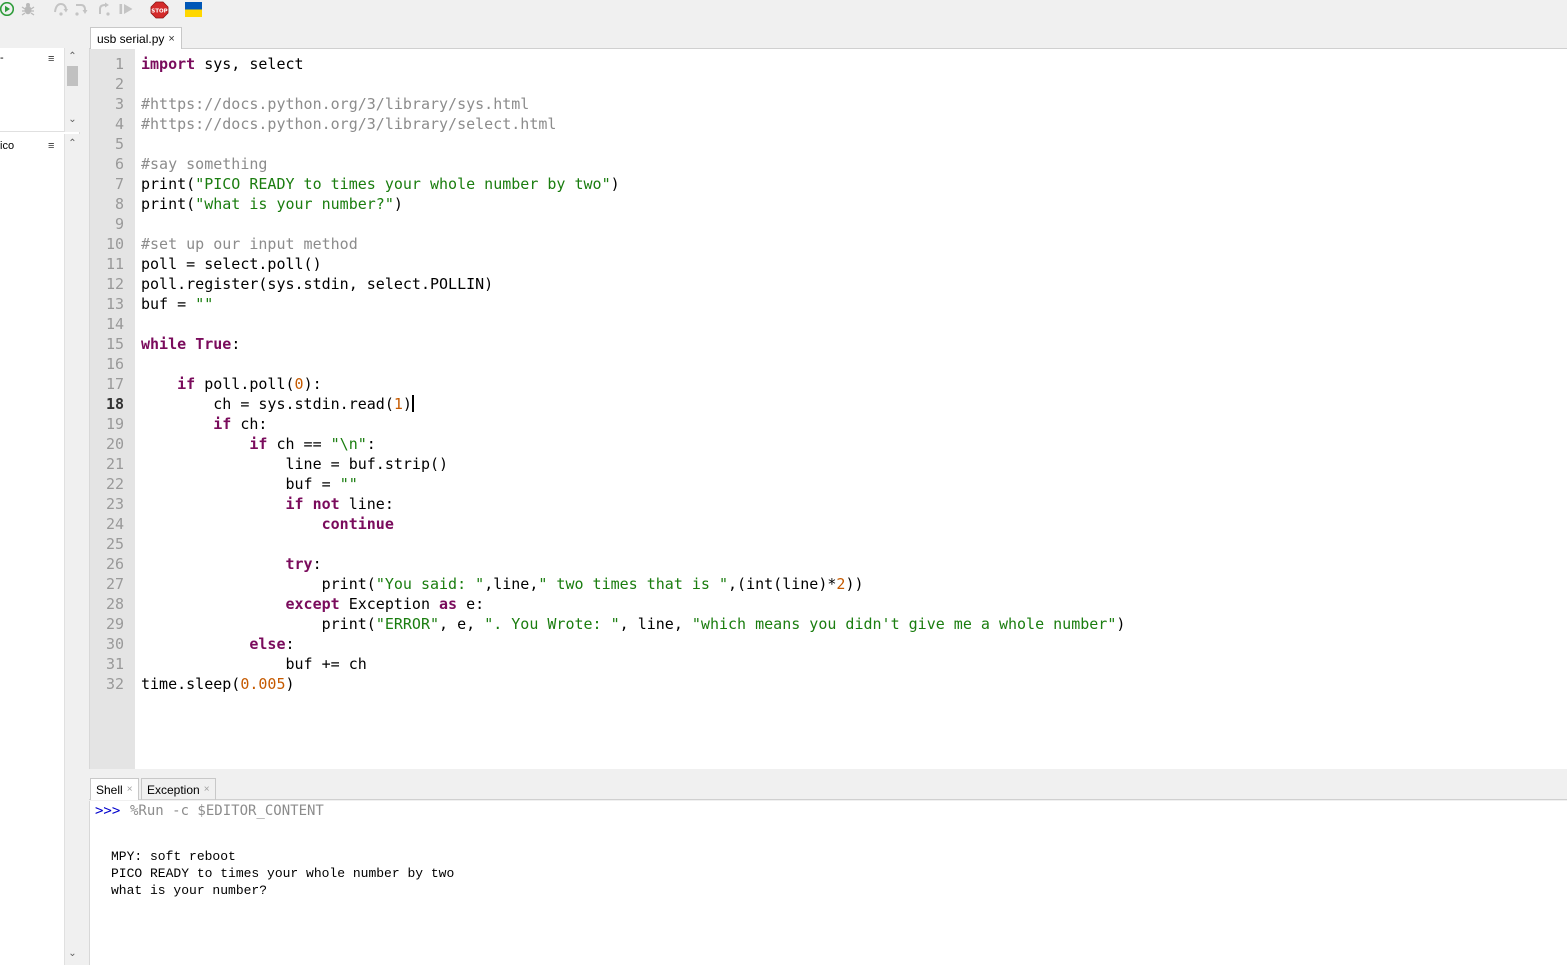  I want to click on line-number: 25, so click(114, 544).